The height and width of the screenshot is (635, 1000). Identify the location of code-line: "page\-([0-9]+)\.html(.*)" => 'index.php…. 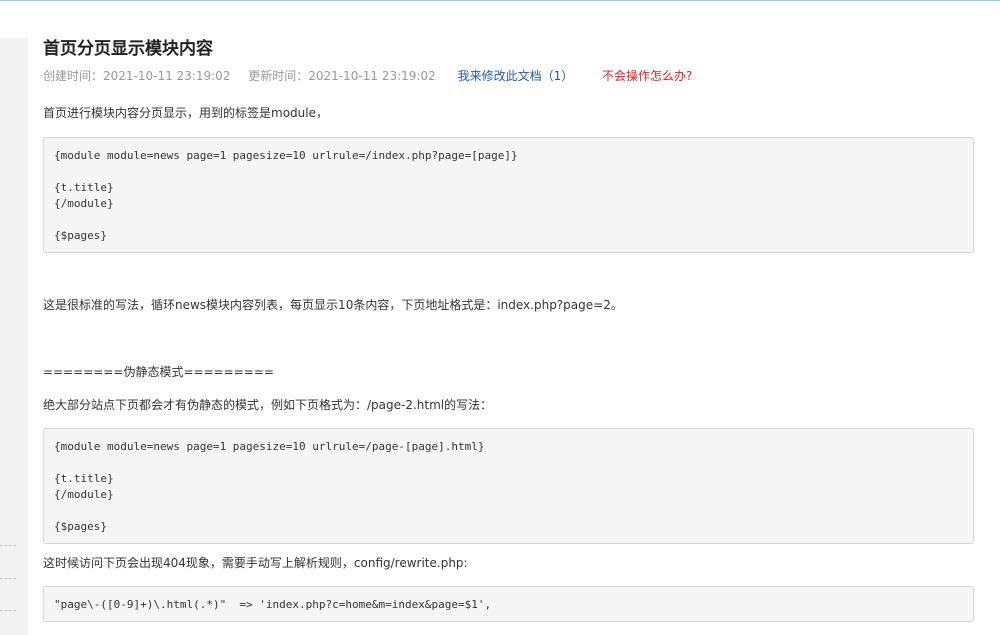
(273, 604).